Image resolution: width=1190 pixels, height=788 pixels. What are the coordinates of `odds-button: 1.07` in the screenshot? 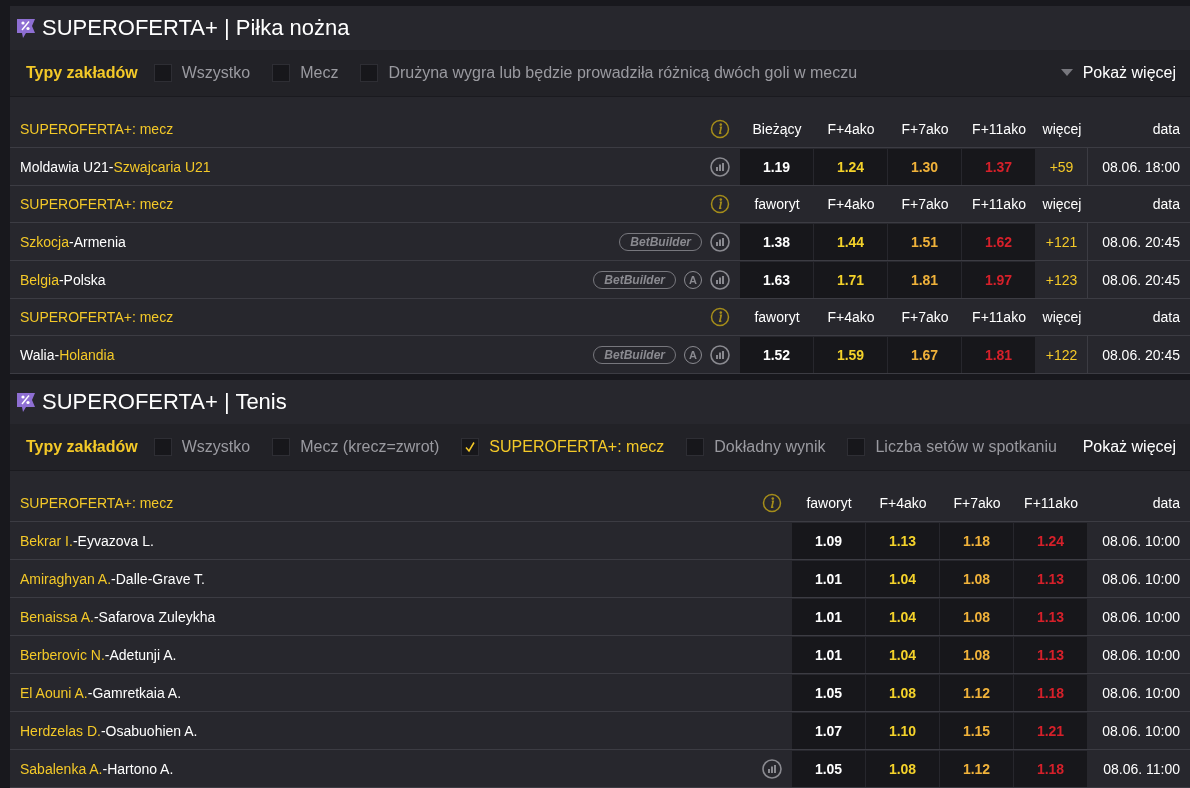 It's located at (828, 731).